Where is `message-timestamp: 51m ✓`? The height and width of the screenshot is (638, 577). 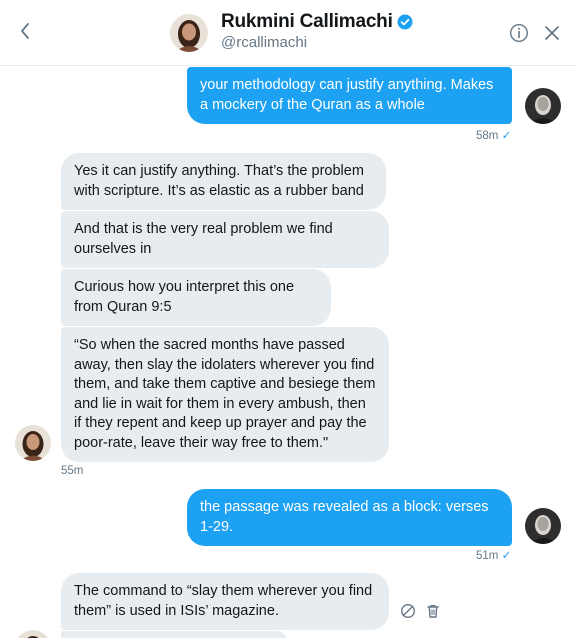 message-timestamp: 51m ✓ is located at coordinates (494, 556).